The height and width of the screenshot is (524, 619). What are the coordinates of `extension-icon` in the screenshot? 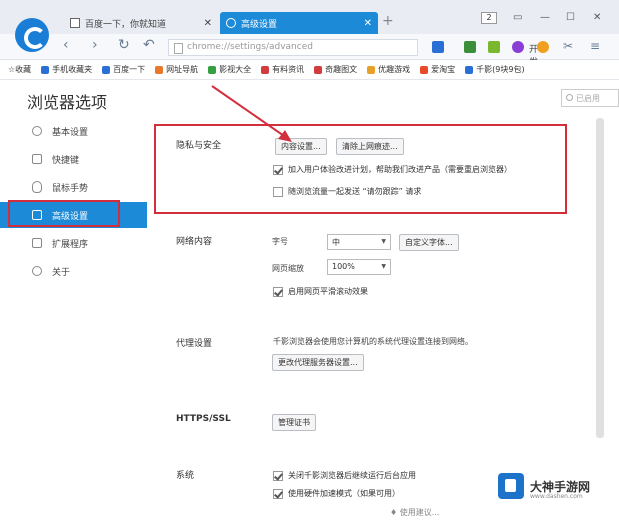 It's located at (518, 47).